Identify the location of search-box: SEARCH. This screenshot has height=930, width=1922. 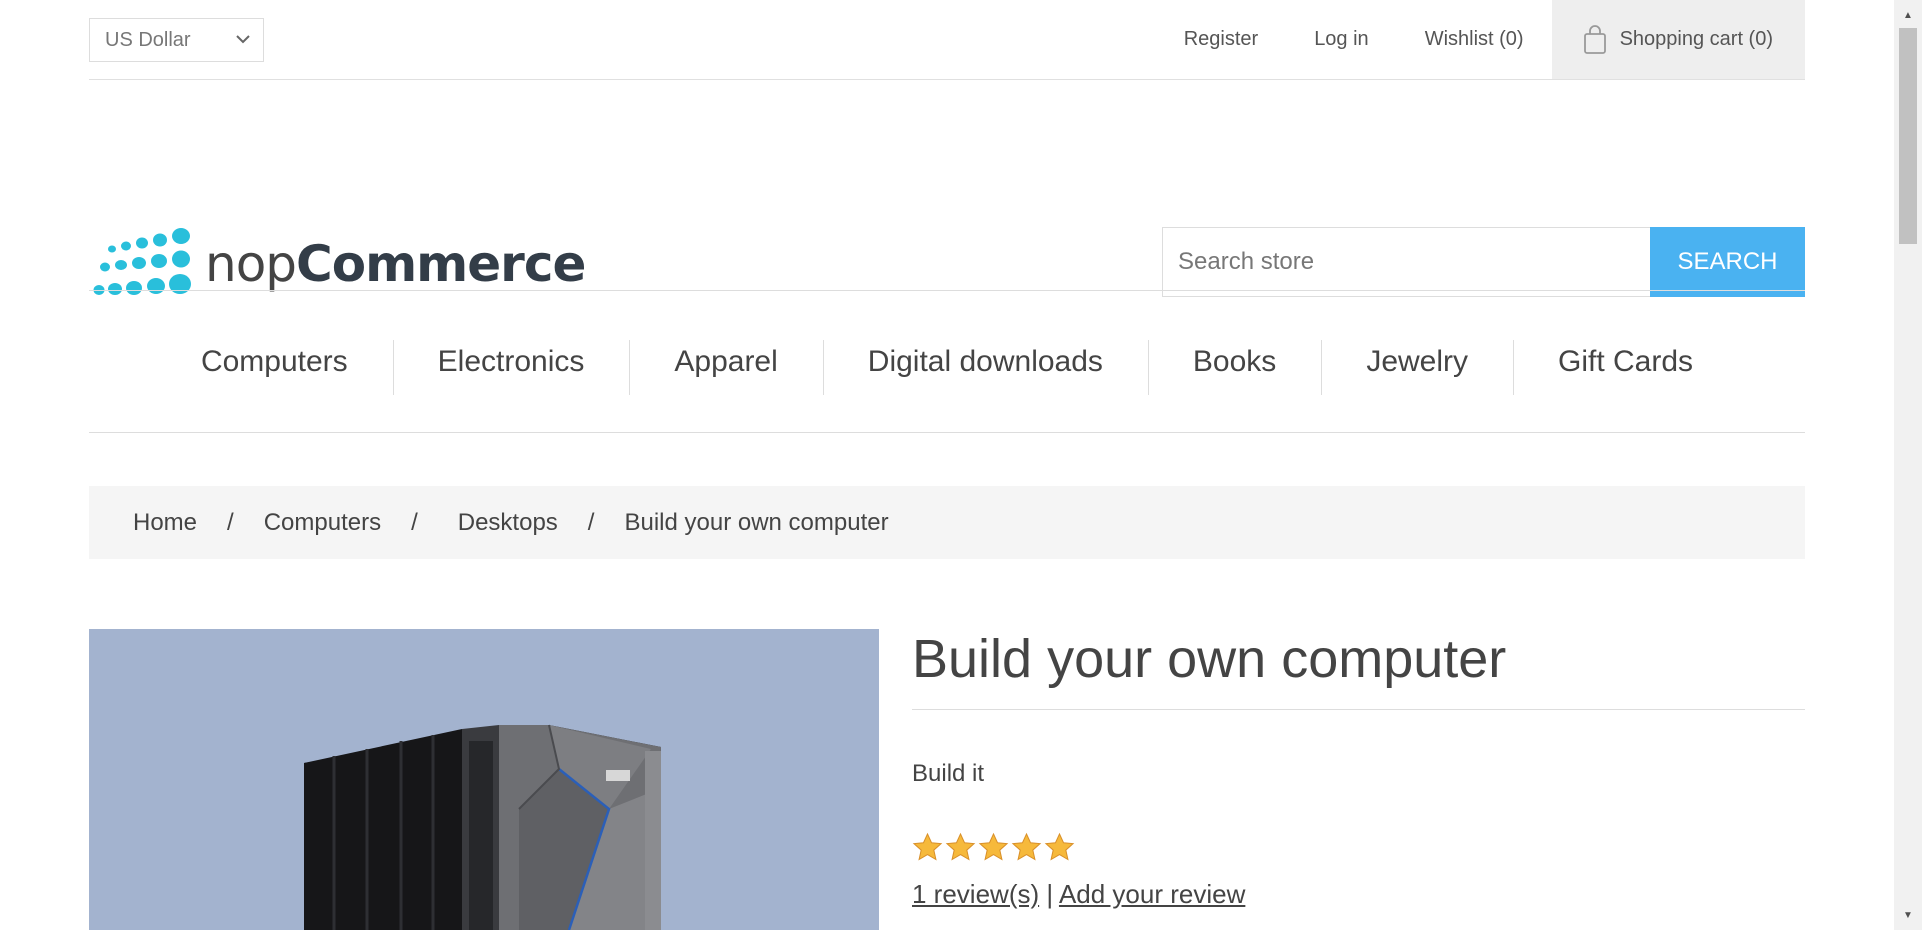
(1483, 262).